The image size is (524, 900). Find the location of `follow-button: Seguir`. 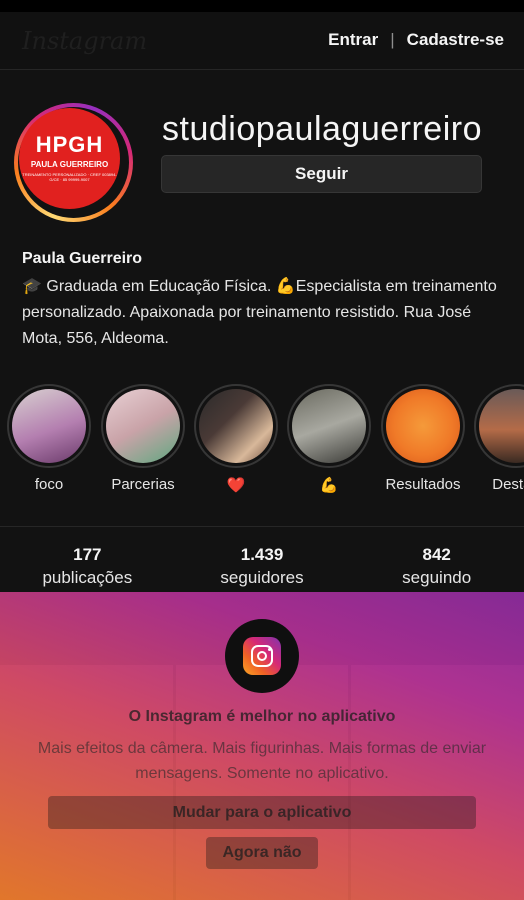

follow-button: Seguir is located at coordinates (321, 174).